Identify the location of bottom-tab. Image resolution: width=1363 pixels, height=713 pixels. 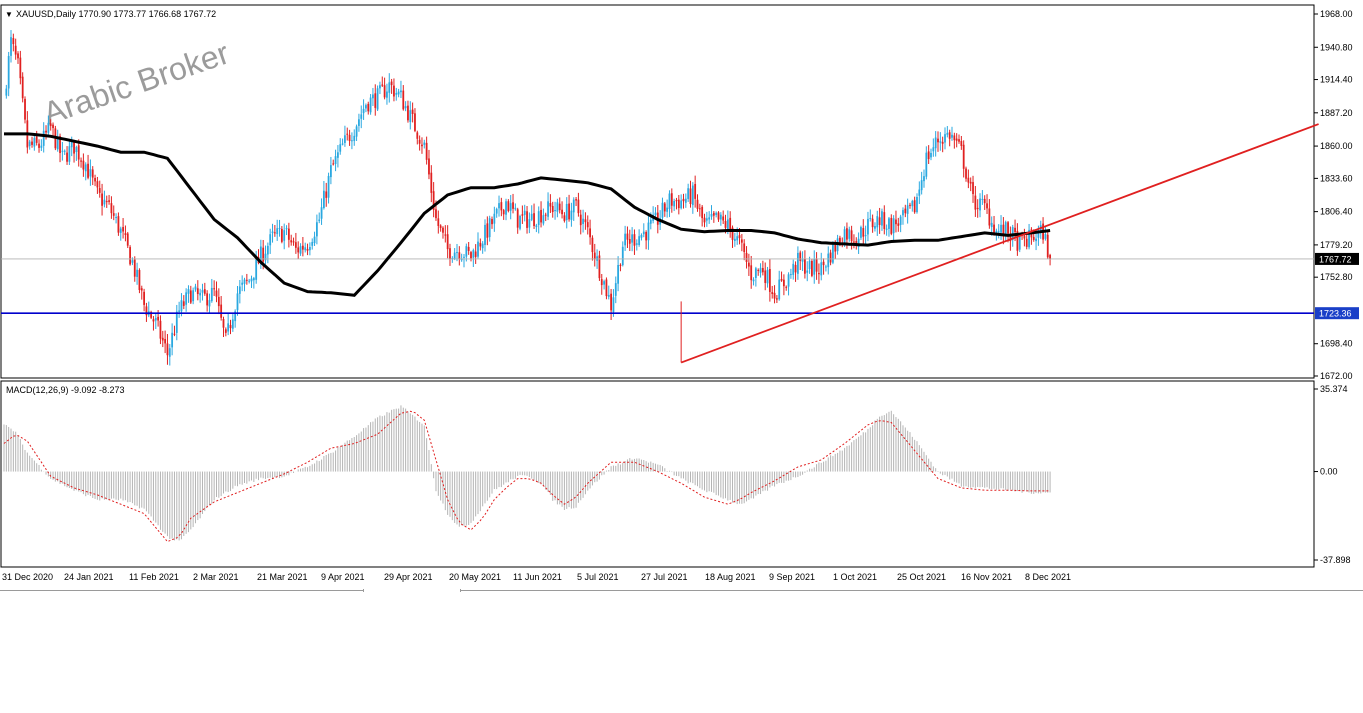
(412, 590).